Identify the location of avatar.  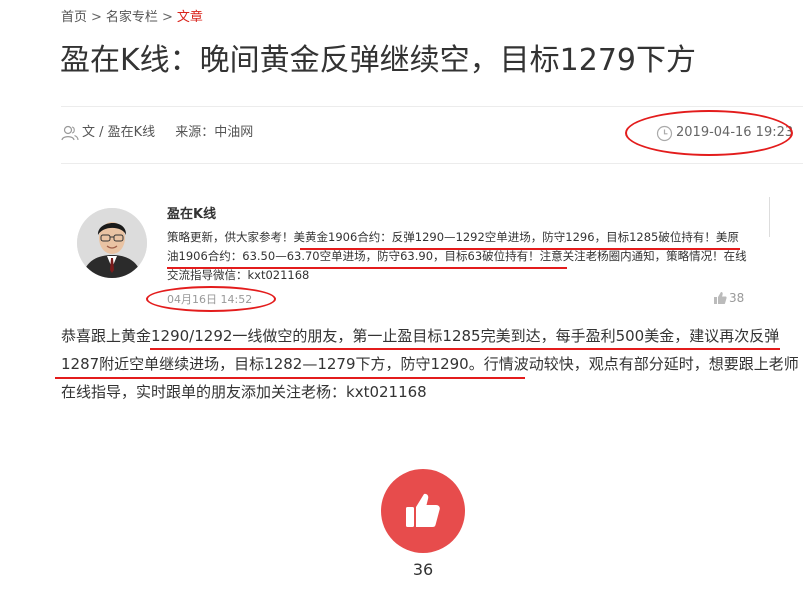
(112, 243).